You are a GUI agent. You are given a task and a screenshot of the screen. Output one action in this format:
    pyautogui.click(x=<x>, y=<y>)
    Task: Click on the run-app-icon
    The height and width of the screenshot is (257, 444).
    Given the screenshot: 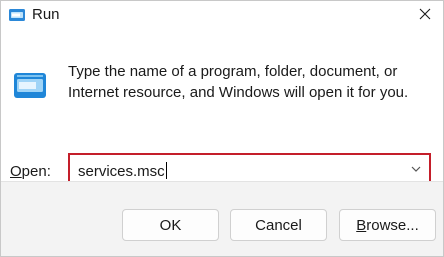 What is the action you would take?
    pyautogui.click(x=17, y=15)
    